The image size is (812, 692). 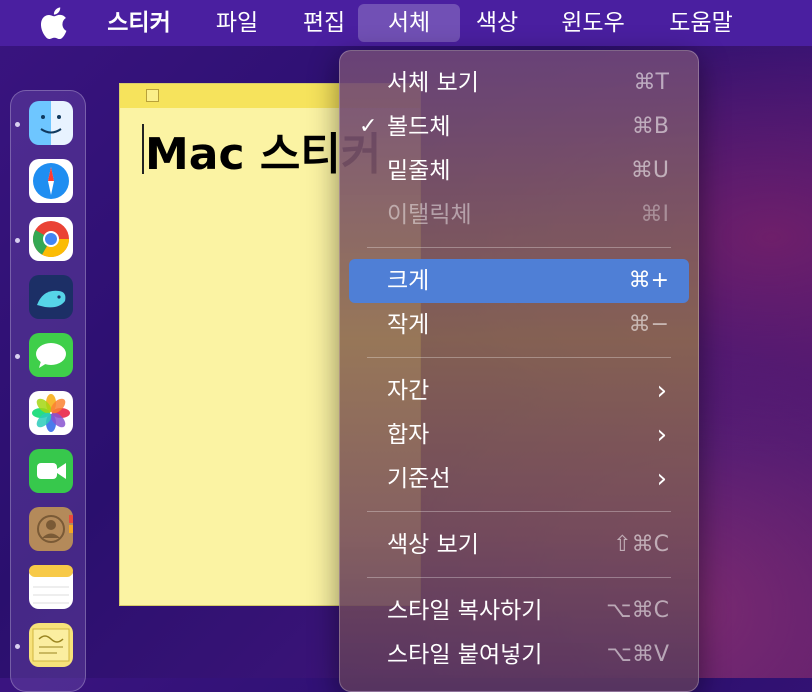 I want to click on photos-icon, so click(x=51, y=413).